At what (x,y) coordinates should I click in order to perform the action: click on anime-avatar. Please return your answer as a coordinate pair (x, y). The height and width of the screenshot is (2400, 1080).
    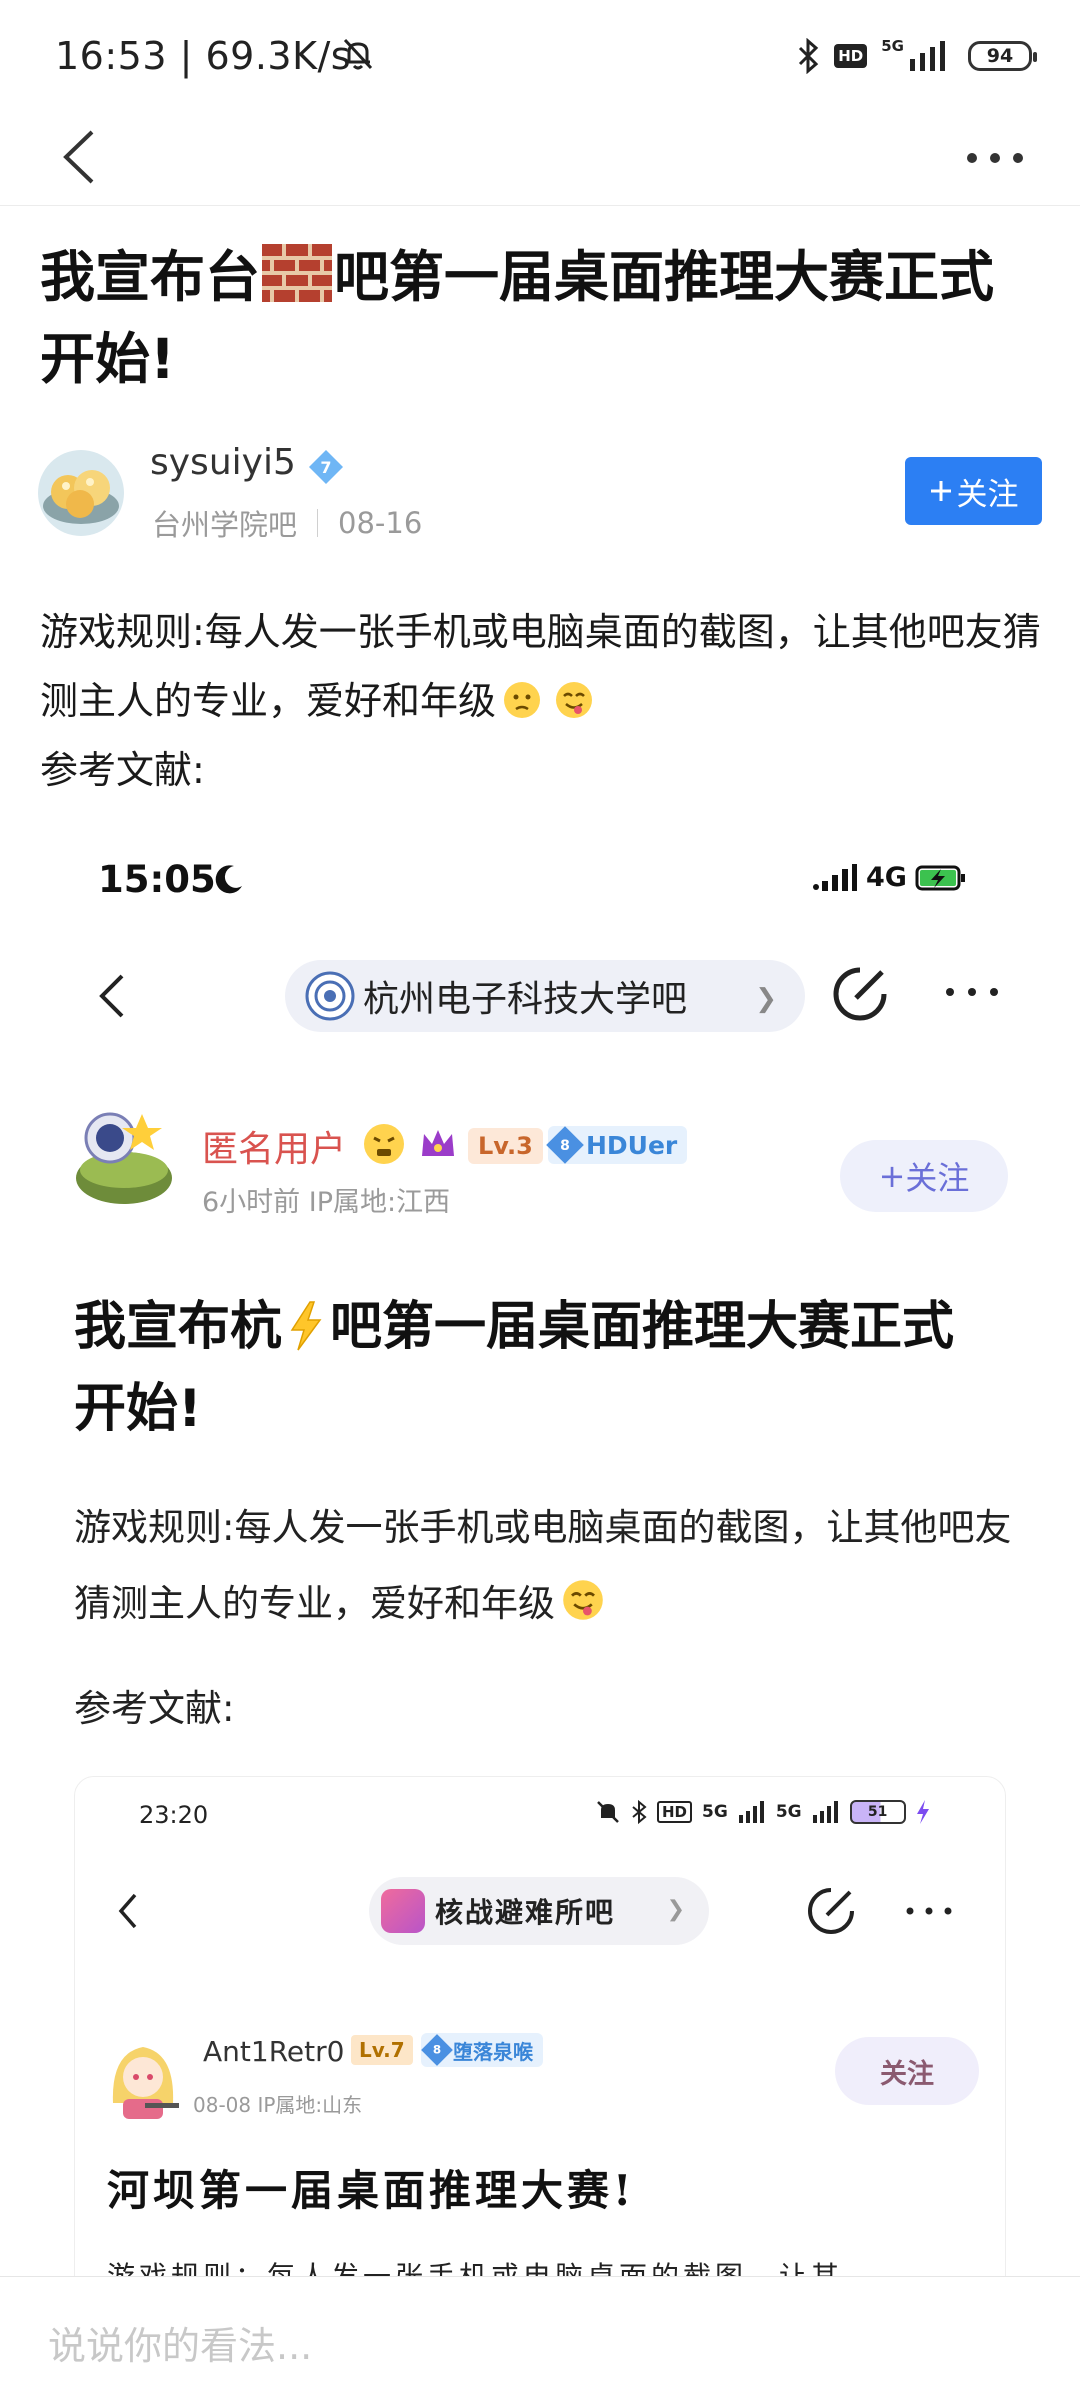
    Looking at the image, I should click on (143, 2078).